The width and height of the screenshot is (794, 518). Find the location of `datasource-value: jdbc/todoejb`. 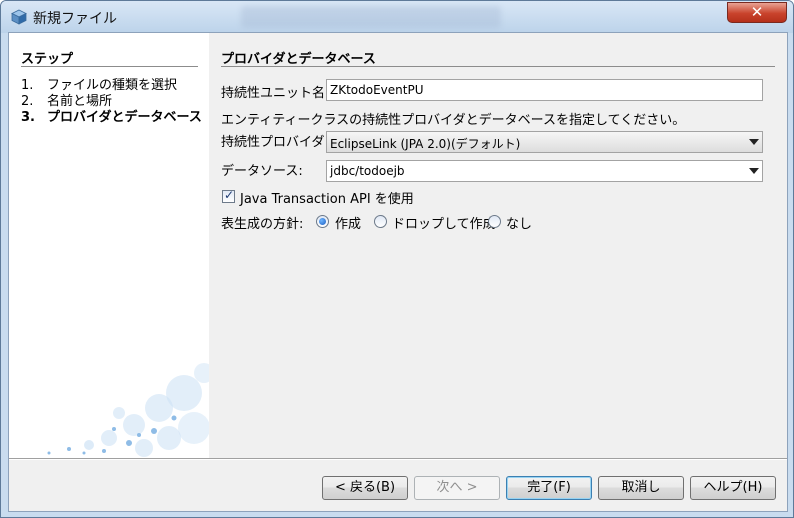

datasource-value: jdbc/todoejb is located at coordinates (367, 171).